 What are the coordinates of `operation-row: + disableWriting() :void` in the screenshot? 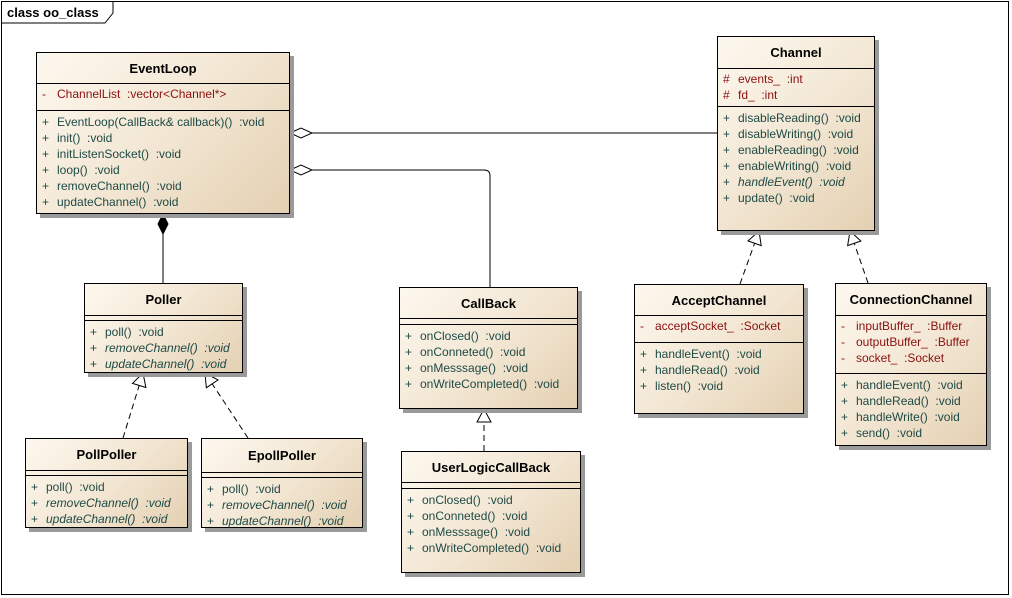 It's located at (796, 134).